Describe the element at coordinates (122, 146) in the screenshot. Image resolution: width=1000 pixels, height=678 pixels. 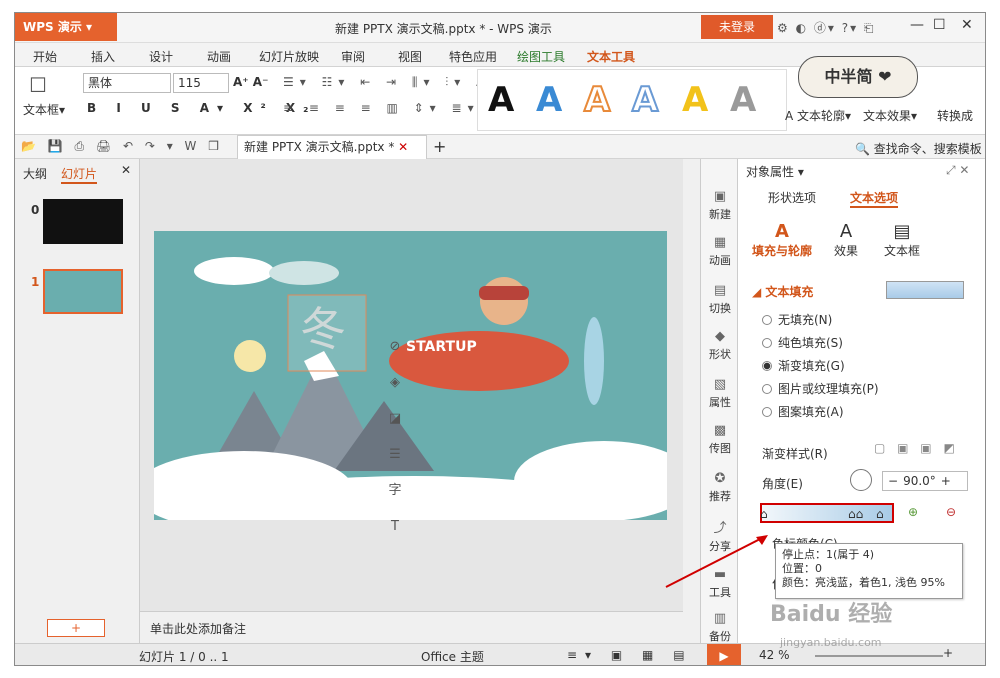
I see `quick-access-icons: 📂 💾 ⎙ 🖨 ↶ ↷ ▾ W ❒` at that location.